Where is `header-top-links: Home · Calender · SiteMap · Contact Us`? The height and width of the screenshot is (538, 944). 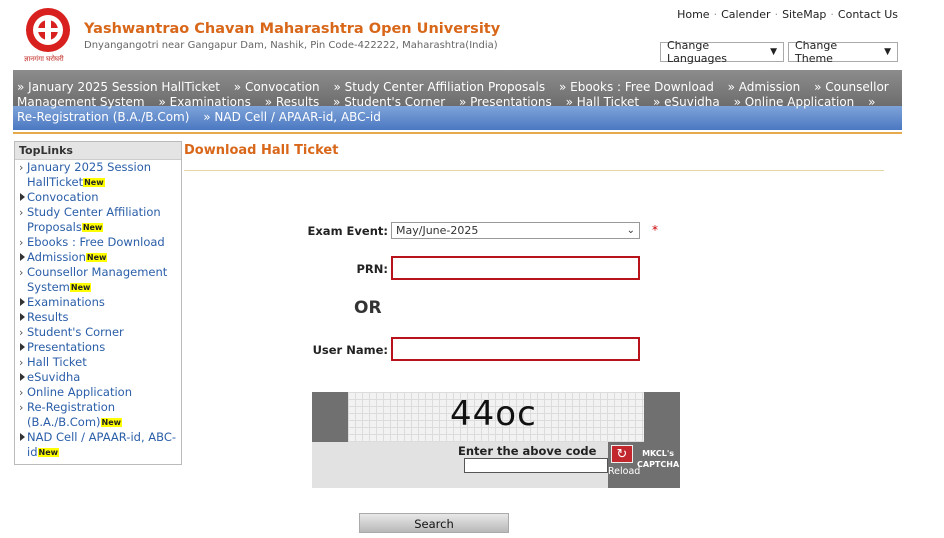 header-top-links: Home · Calender · SiteMap · Contact Us is located at coordinates (787, 14).